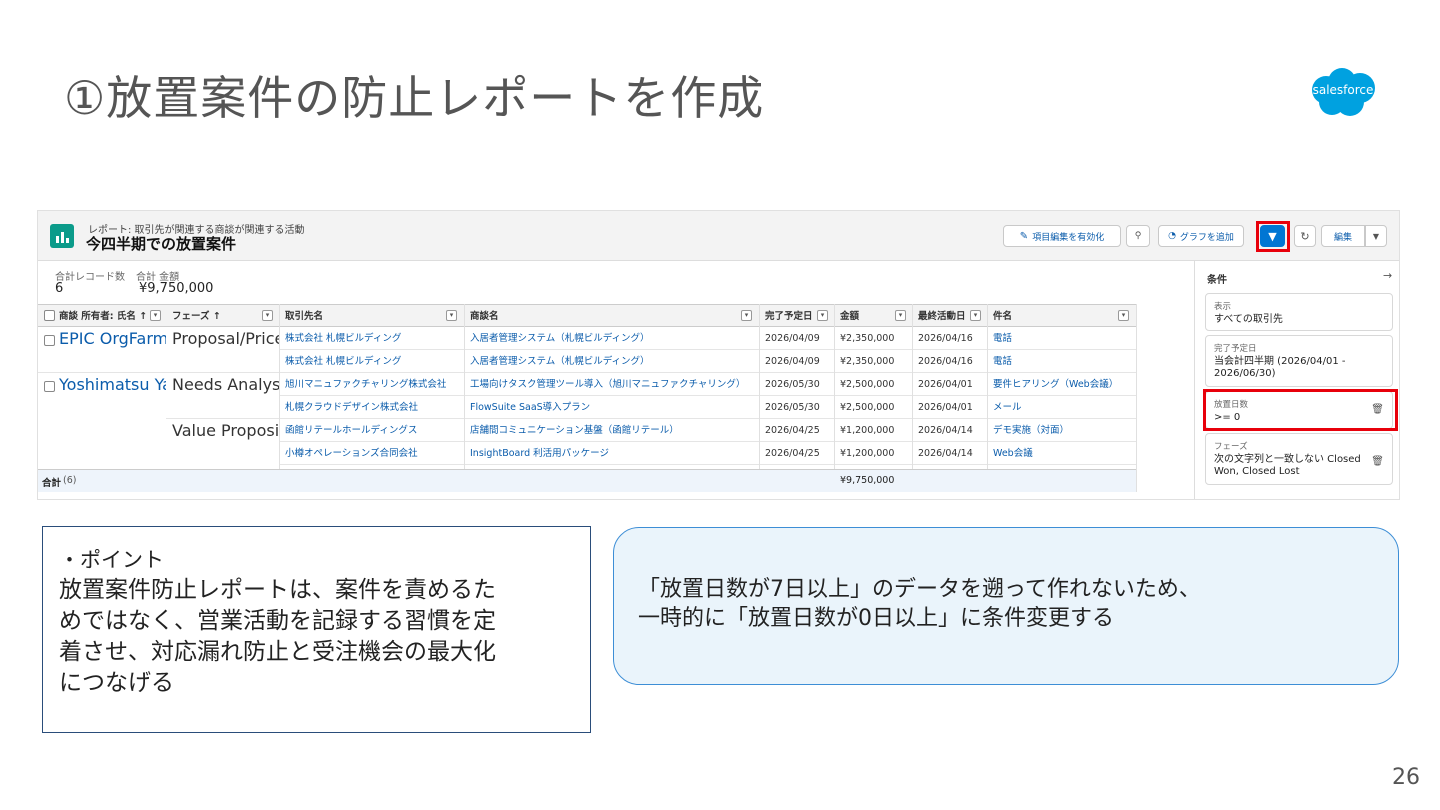 The height and width of the screenshot is (810, 1440). What do you see at coordinates (371, 453) in the screenshot?
I see `account-cell: 小樽オペレーションズ合同会社` at bounding box center [371, 453].